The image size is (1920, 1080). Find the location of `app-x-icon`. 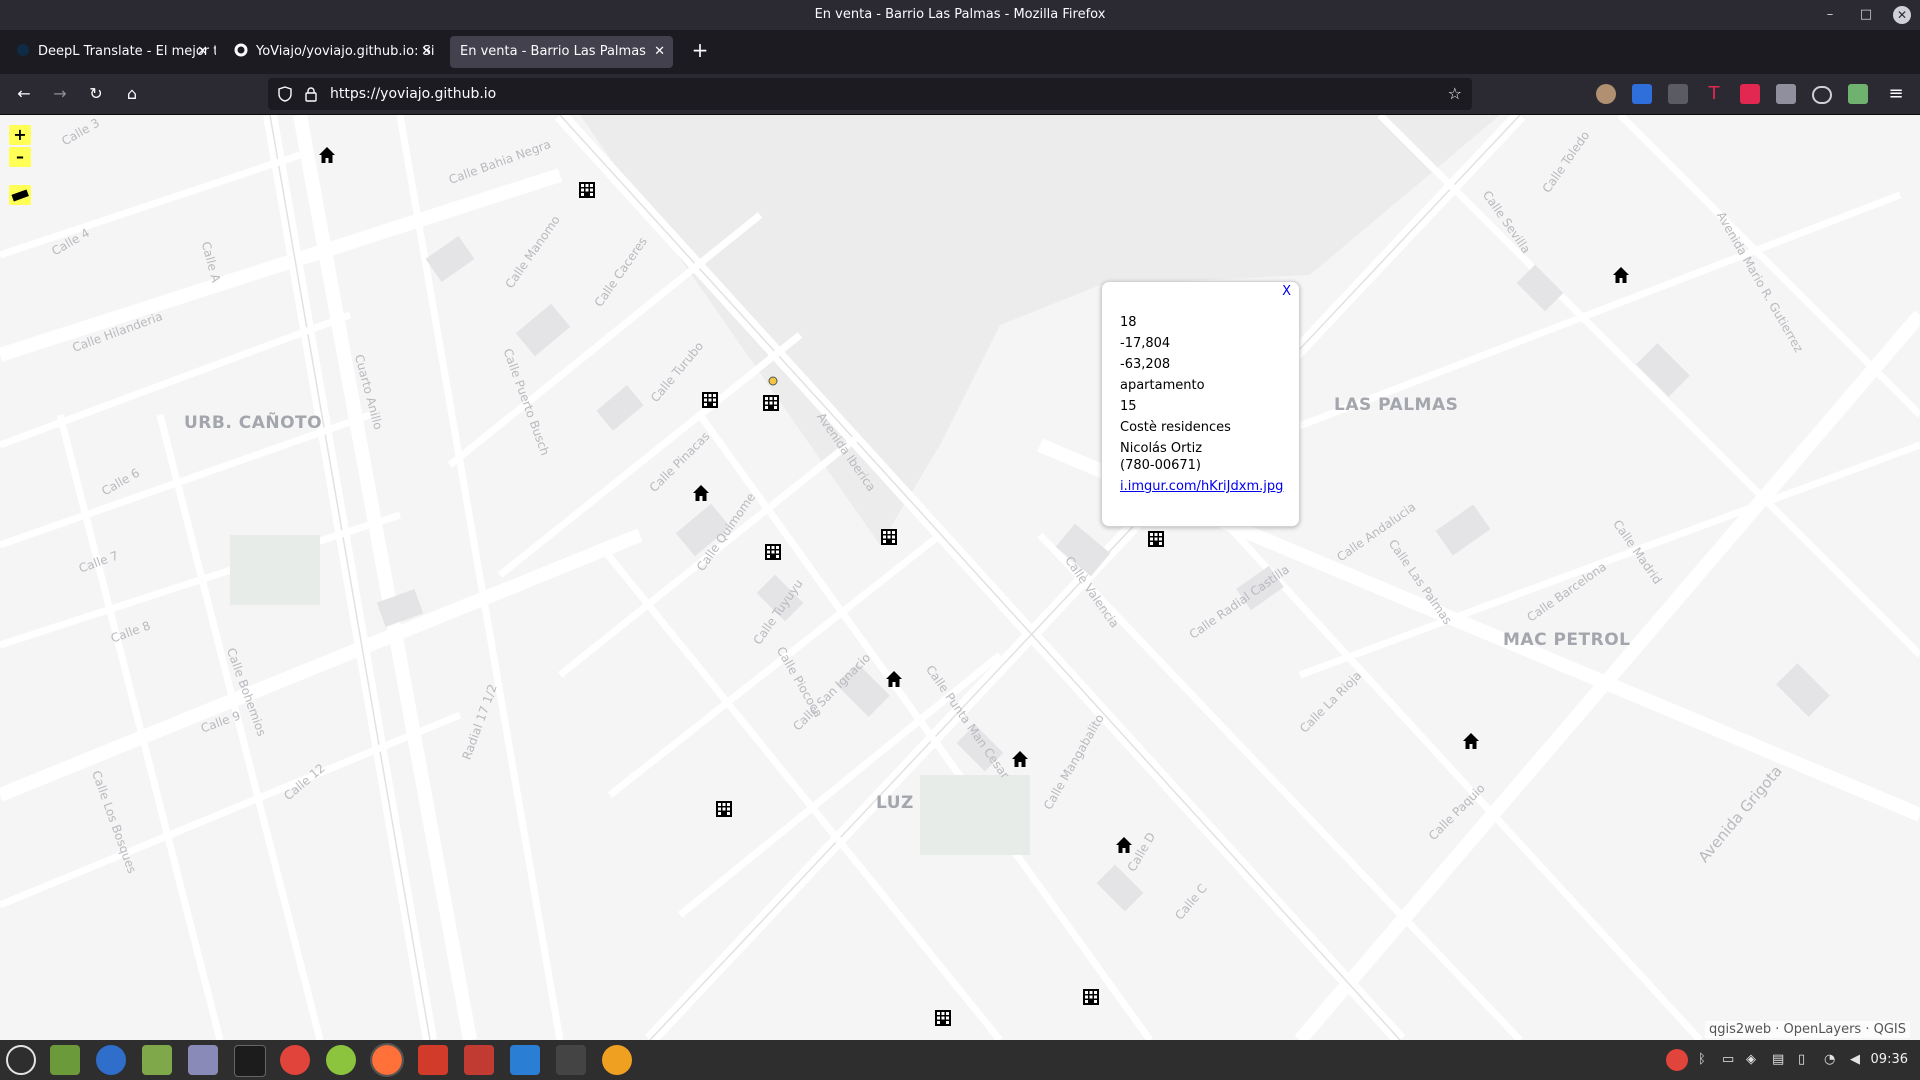

app-x-icon is located at coordinates (433, 1060).